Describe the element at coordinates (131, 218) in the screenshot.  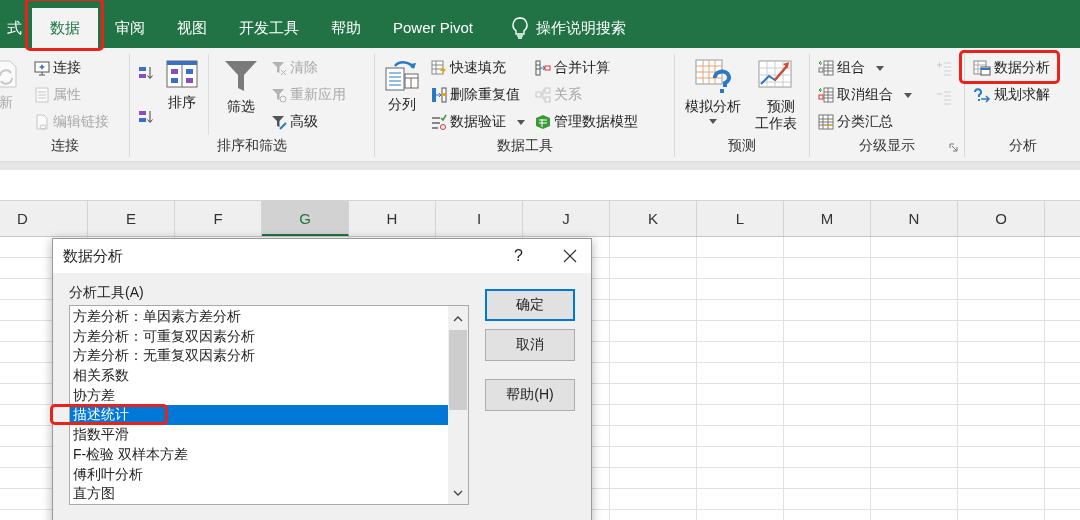
I see `column-header: E` at that location.